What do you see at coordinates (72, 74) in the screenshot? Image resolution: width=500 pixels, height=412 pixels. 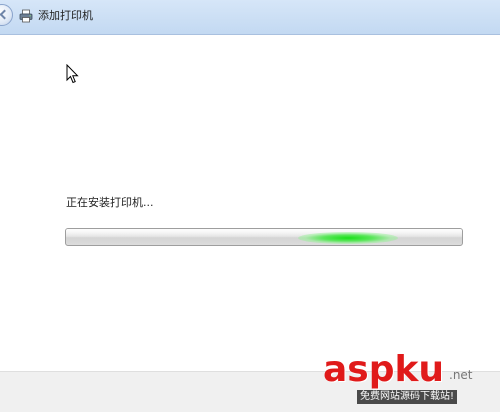 I see `mouse-cursor-icon` at bounding box center [72, 74].